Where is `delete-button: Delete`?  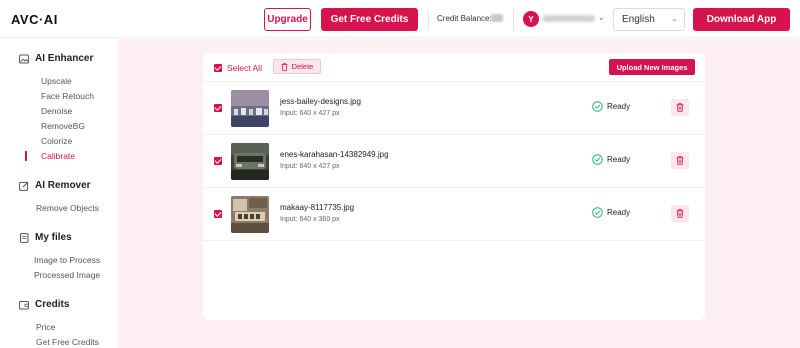 delete-button: Delete is located at coordinates (297, 66).